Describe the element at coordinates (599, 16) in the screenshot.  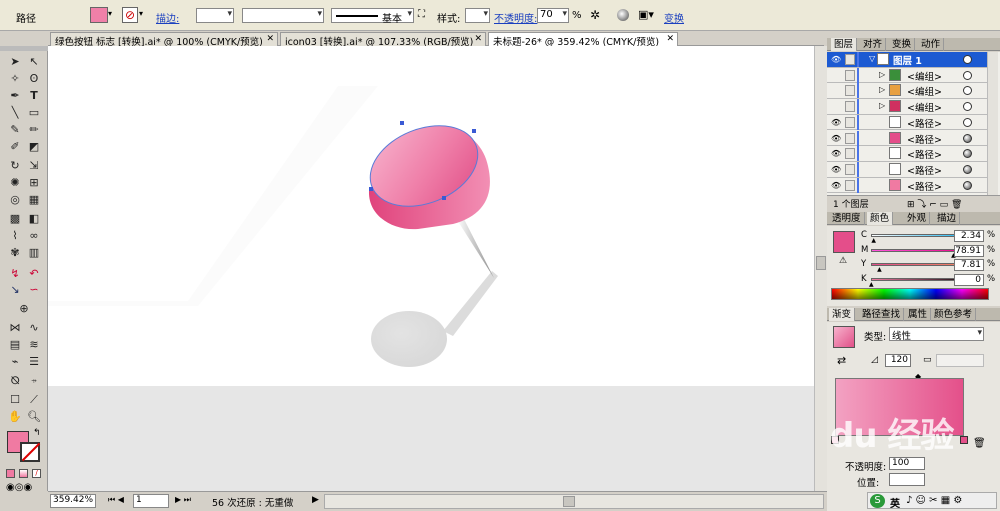
I see `recolor-icon: ✲` at that location.